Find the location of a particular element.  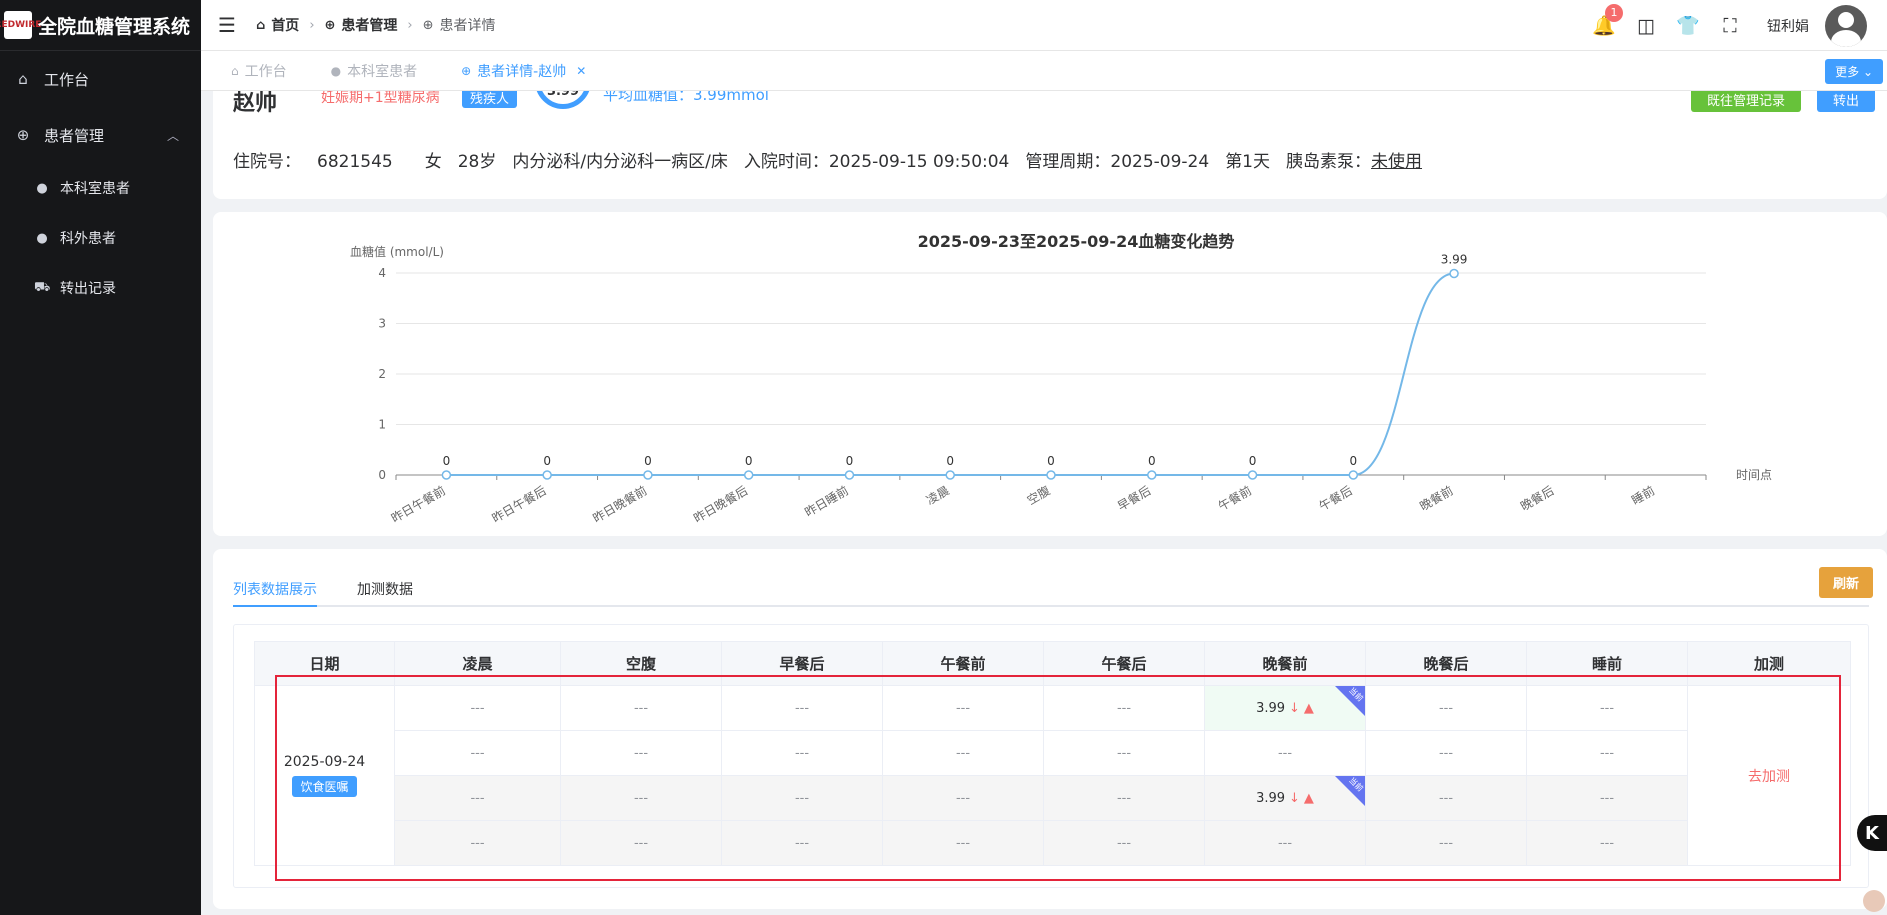

breadcrumb-patient-management: ⊕ 患者管理 is located at coordinates (361, 25).